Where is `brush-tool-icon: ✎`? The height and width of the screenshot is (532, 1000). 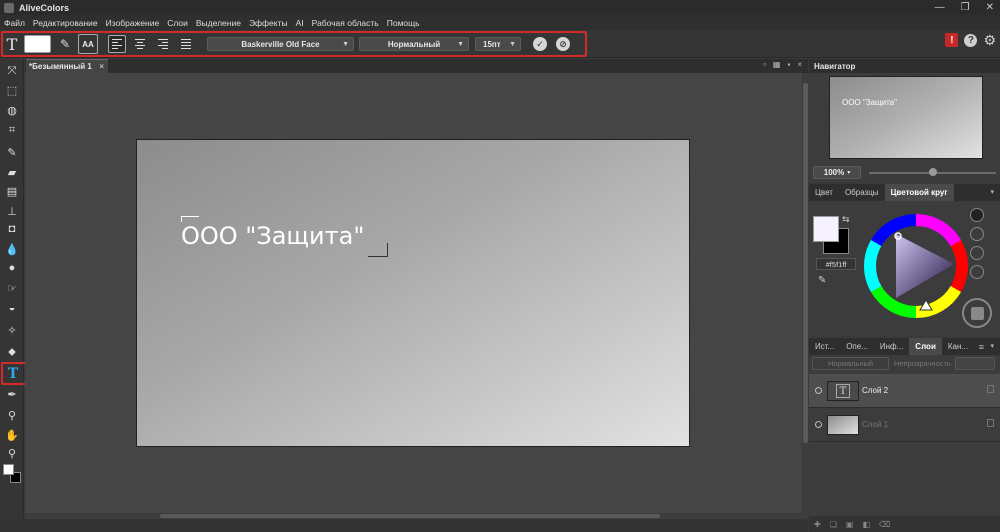
brush-tool-icon: ✎ is located at coordinates (12, 152).